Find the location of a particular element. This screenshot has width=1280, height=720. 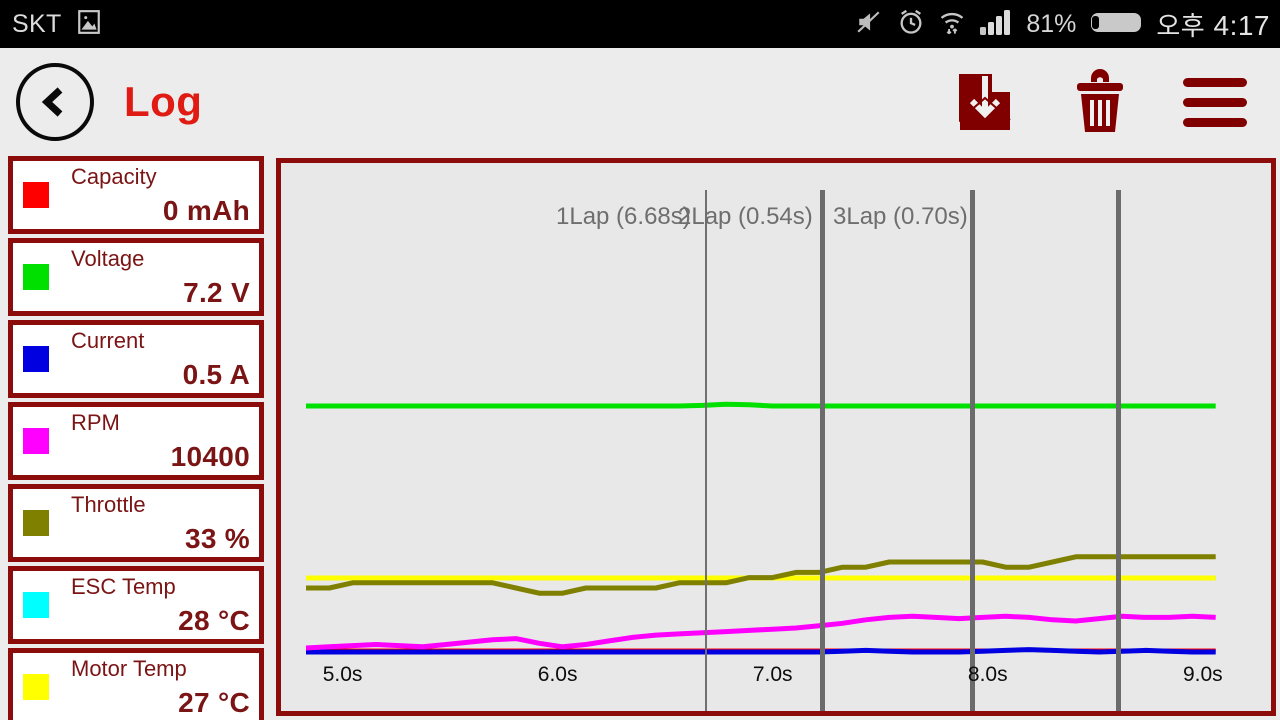

telemetry-card-esc-temp: ESC Temp 28 °C is located at coordinates (136, 605).